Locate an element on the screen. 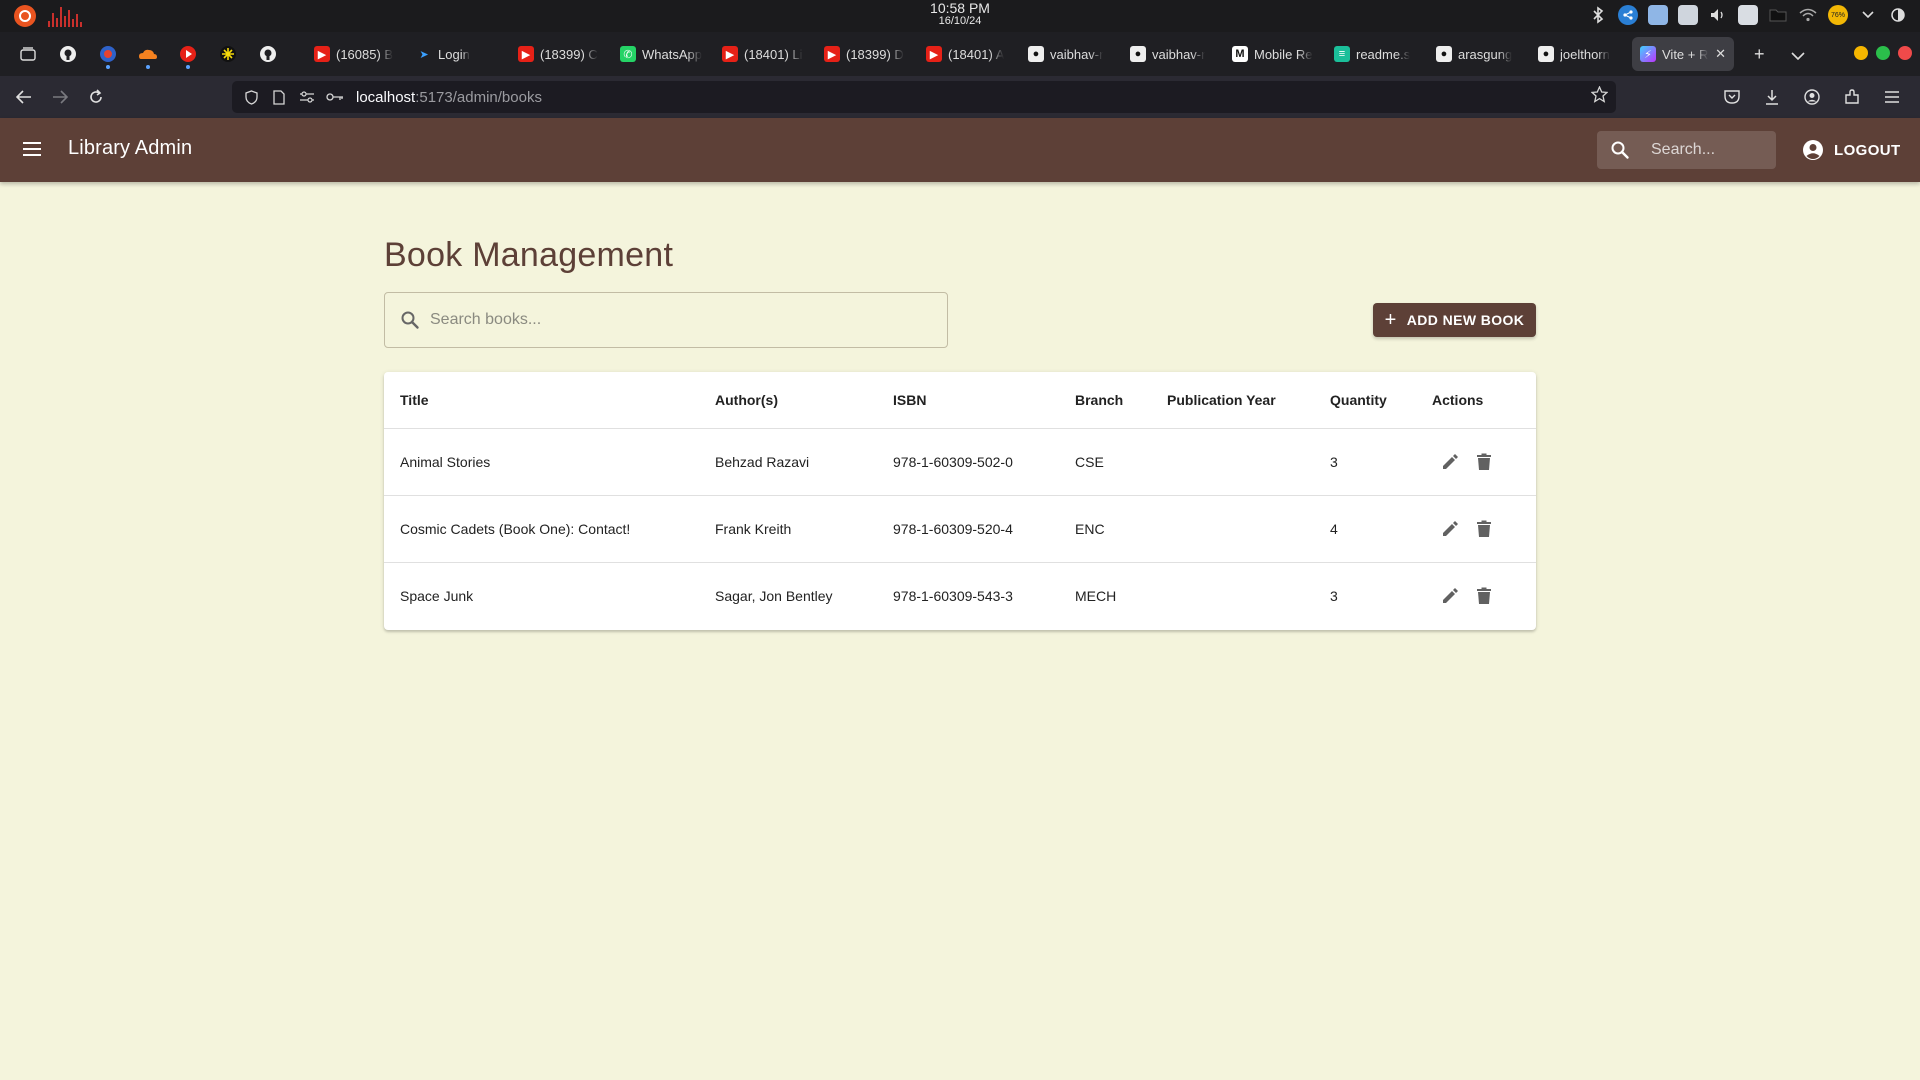 The height and width of the screenshot is (1080, 1920). clock-date: 16/10/24 is located at coordinates (960, 21).